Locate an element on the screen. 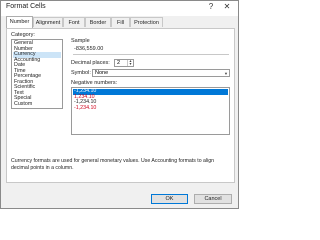 The image size is (320, 240). decimal-places-value: 2 is located at coordinates (119, 63).